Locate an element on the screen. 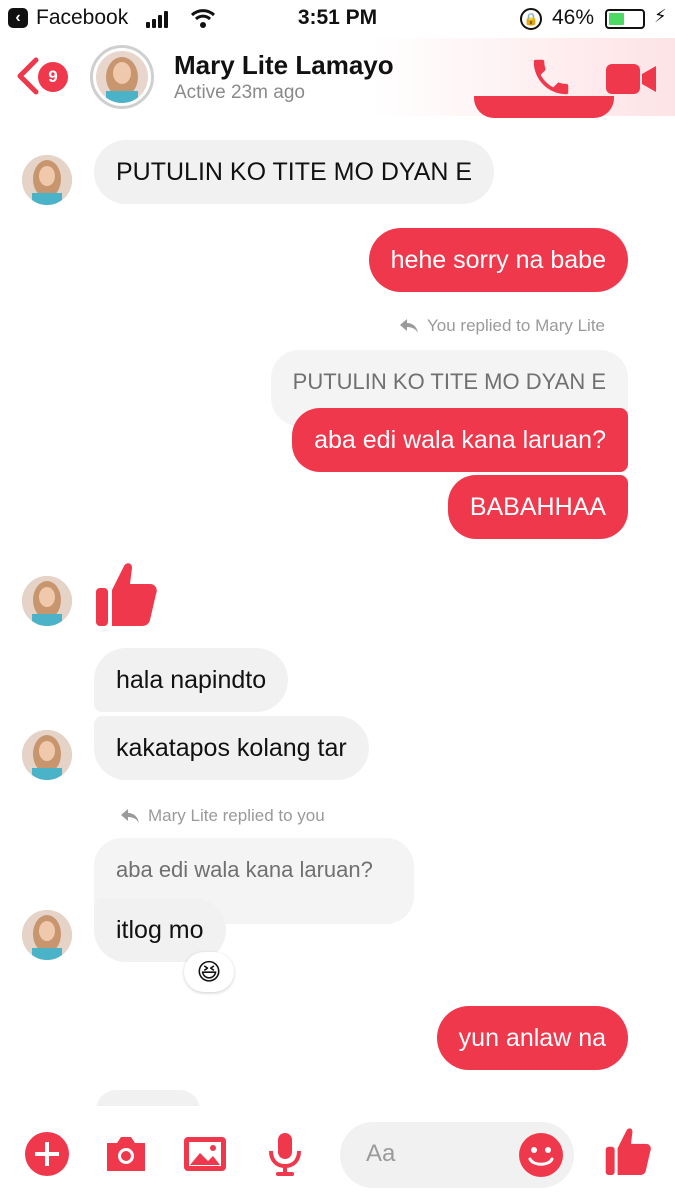 This screenshot has height=1200, width=675. battery-icon is located at coordinates (625, 19).